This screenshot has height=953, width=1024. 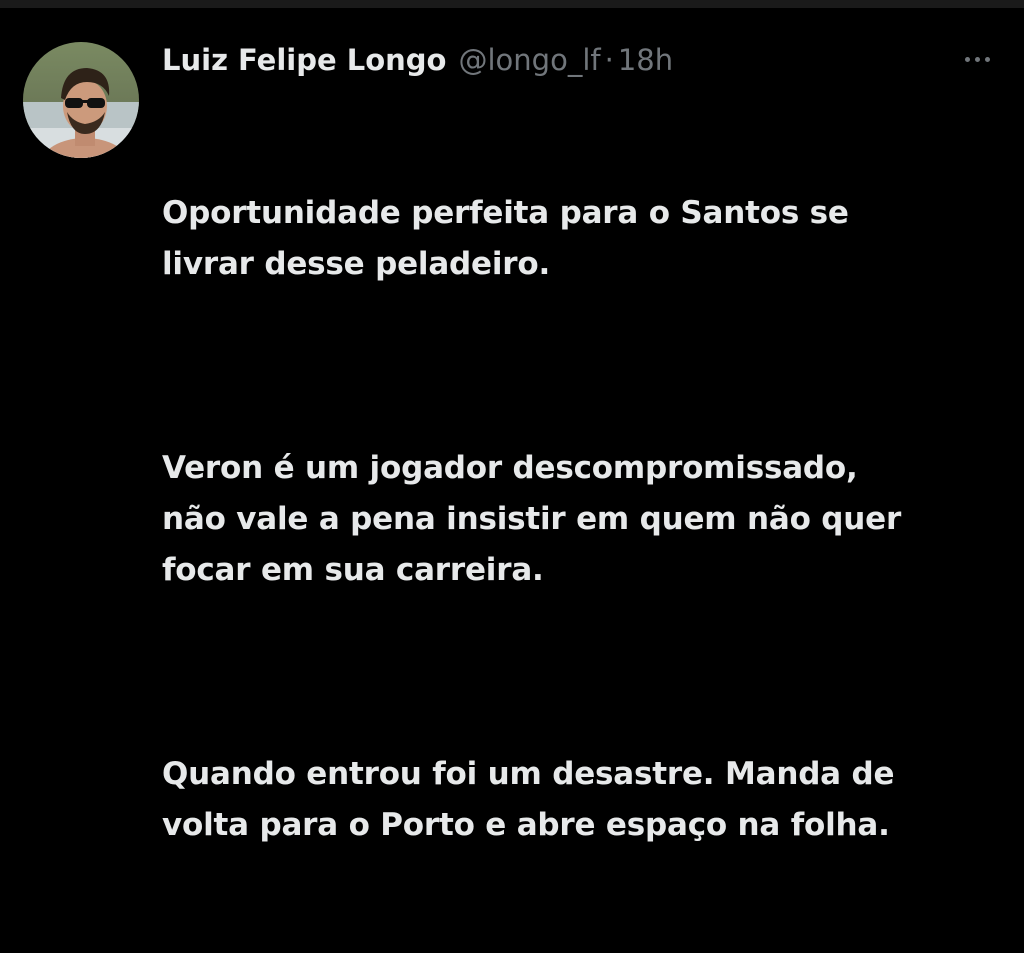 I want to click on profile-photo-avatar, so click(x=81, y=100).